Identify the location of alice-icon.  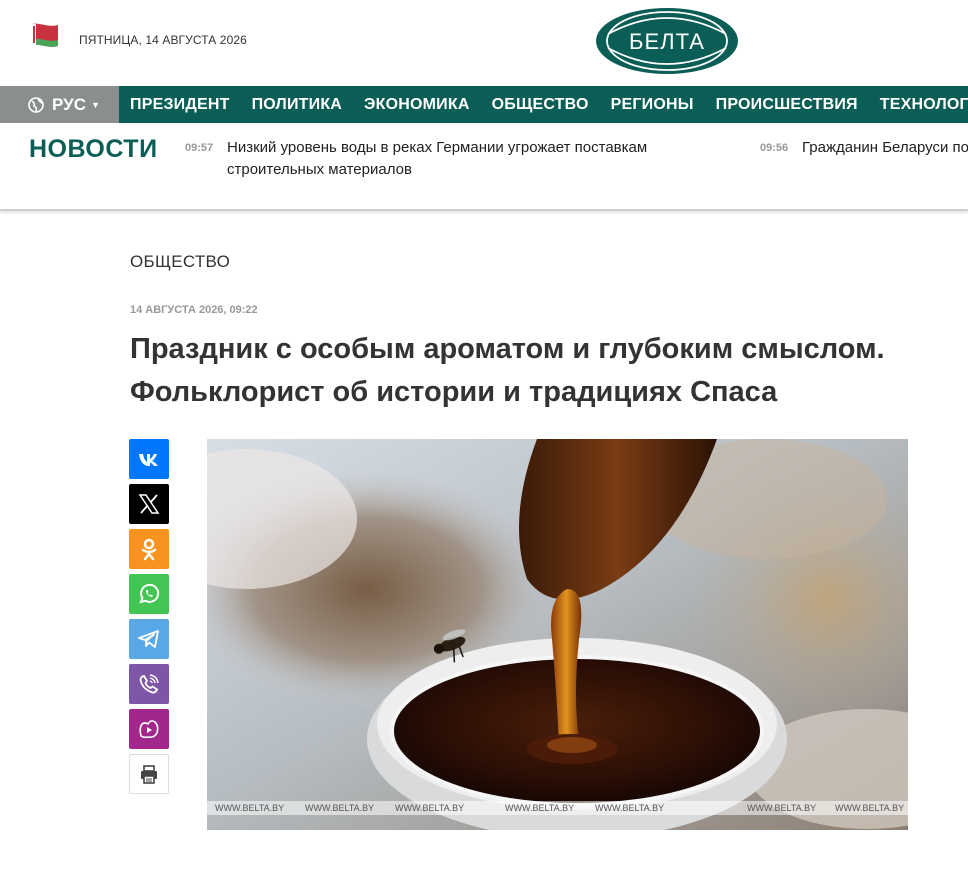
(149, 729).